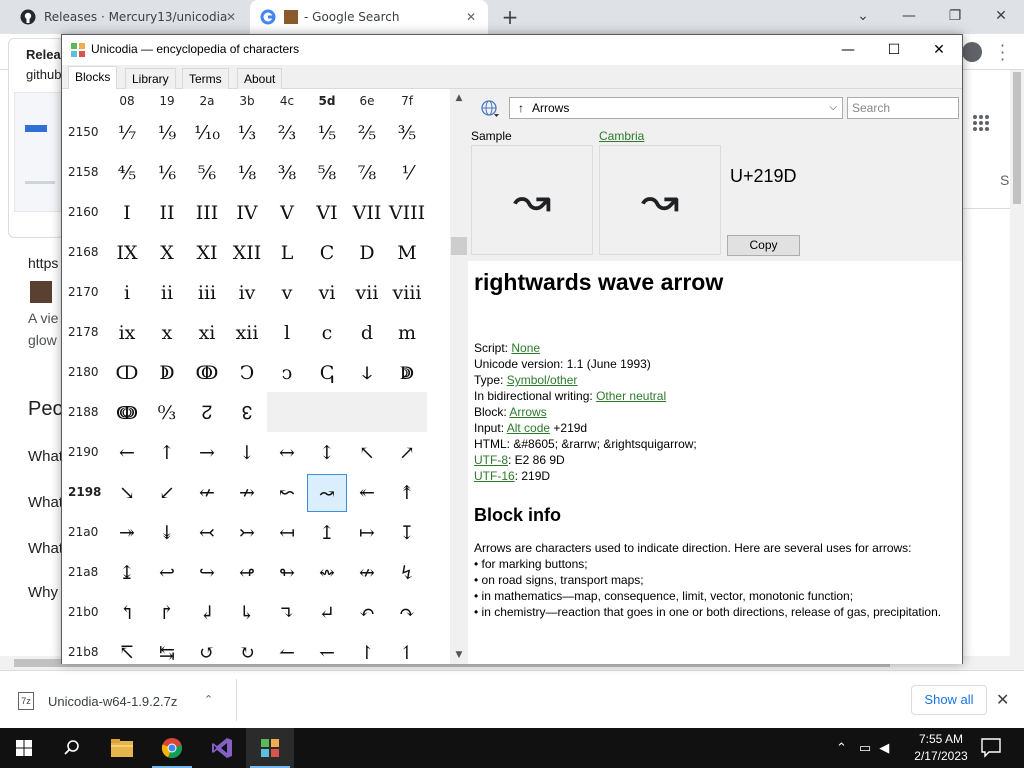 The width and height of the screenshot is (1024, 768). Describe the element at coordinates (247, 413) in the screenshot. I see `char-cell: ↋` at that location.